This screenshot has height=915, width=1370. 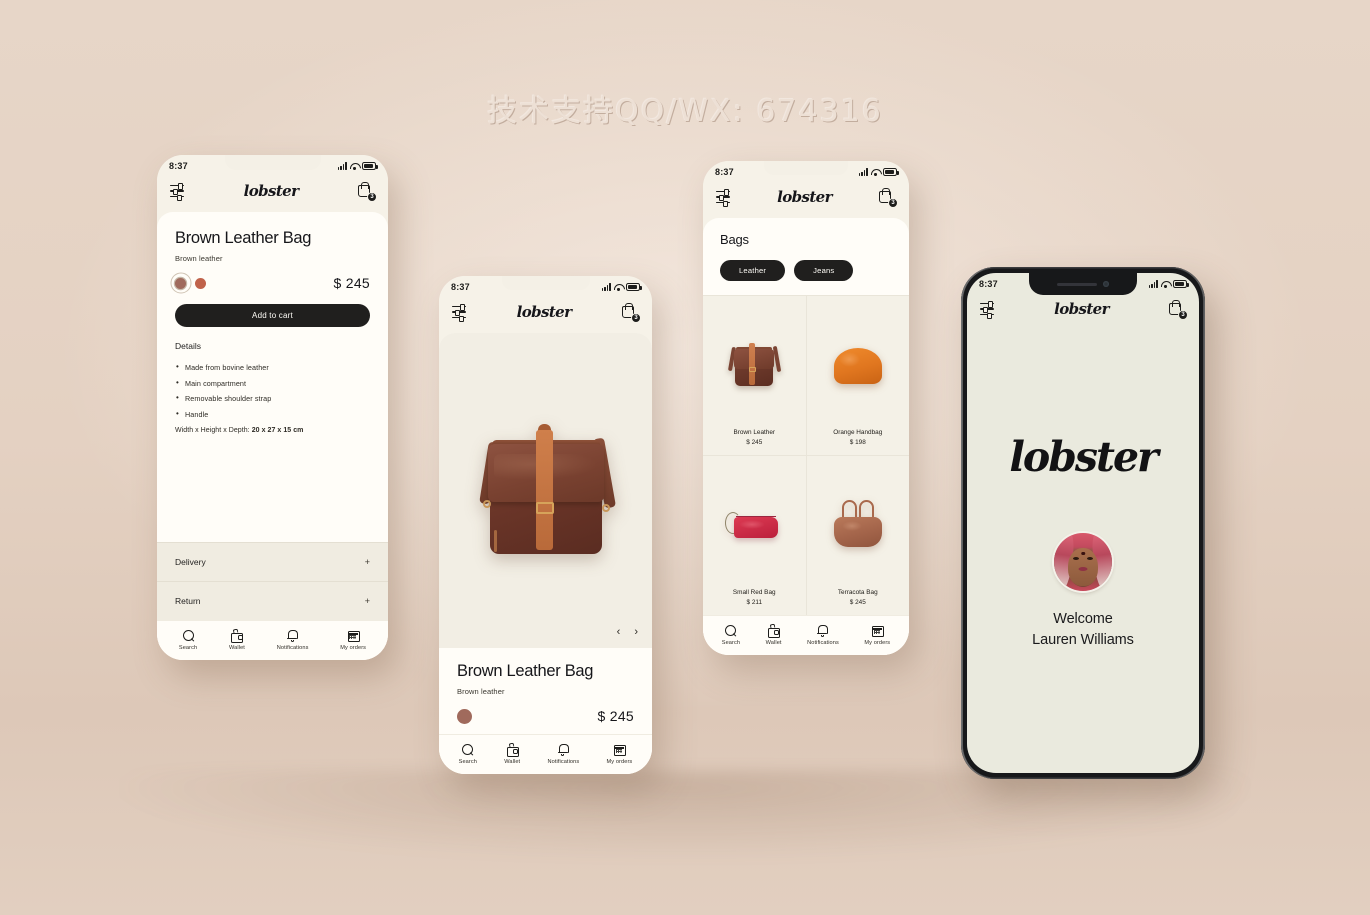 I want to click on accordion-row-return: Return +, so click(x=272, y=600).